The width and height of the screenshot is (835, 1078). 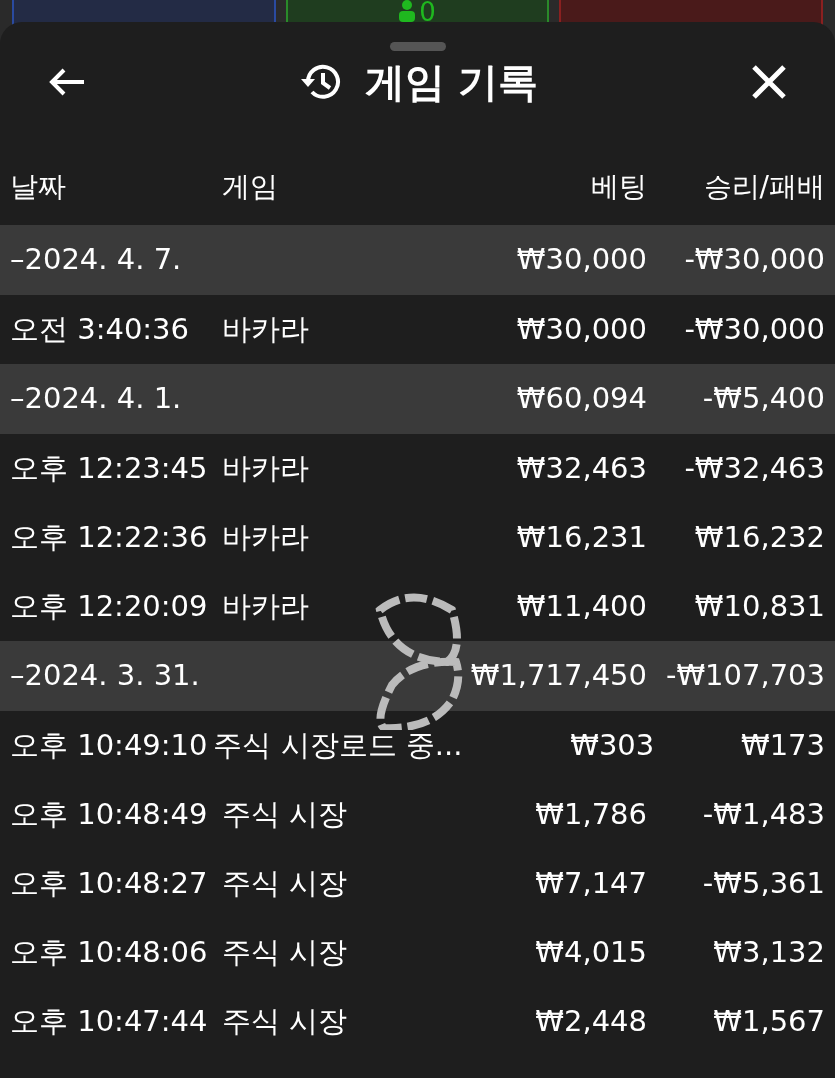 I want to click on column-header: 베팅, so click(x=619, y=187).